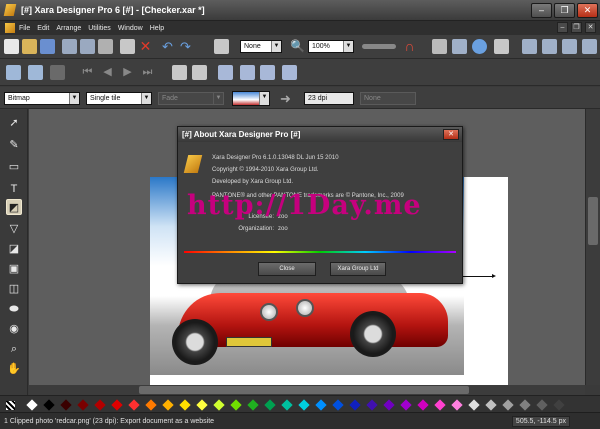 This screenshot has height=429, width=600. What do you see at coordinates (261, 46) in the screenshot?
I see `quality-select: None ▼` at bounding box center [261, 46].